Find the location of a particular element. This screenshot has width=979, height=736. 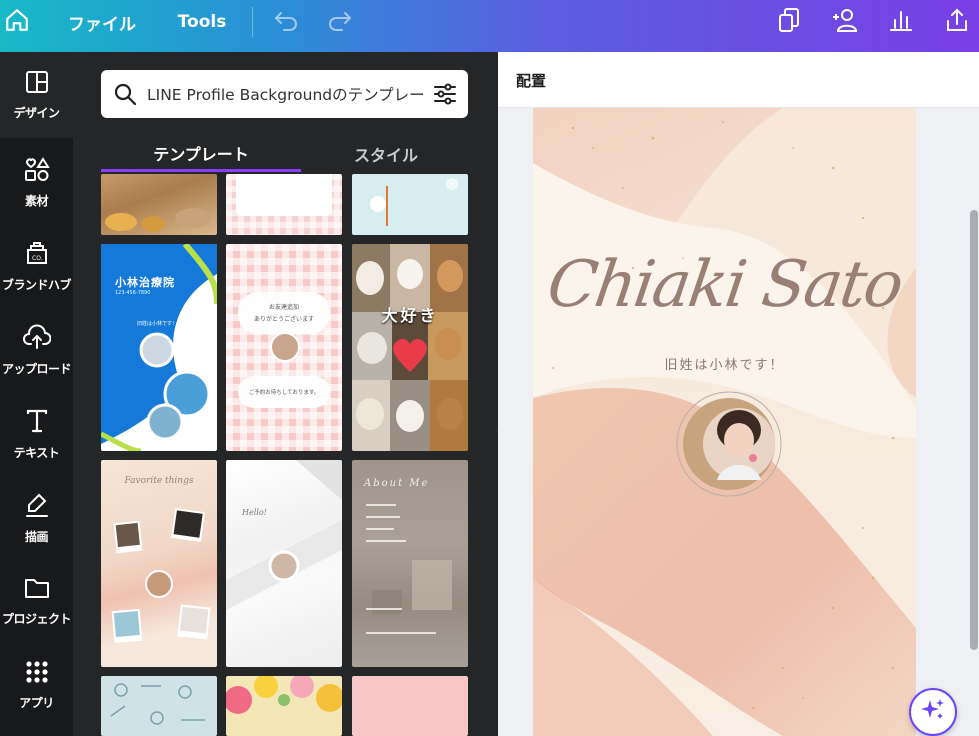

template-card: About Me is located at coordinates (410, 563).